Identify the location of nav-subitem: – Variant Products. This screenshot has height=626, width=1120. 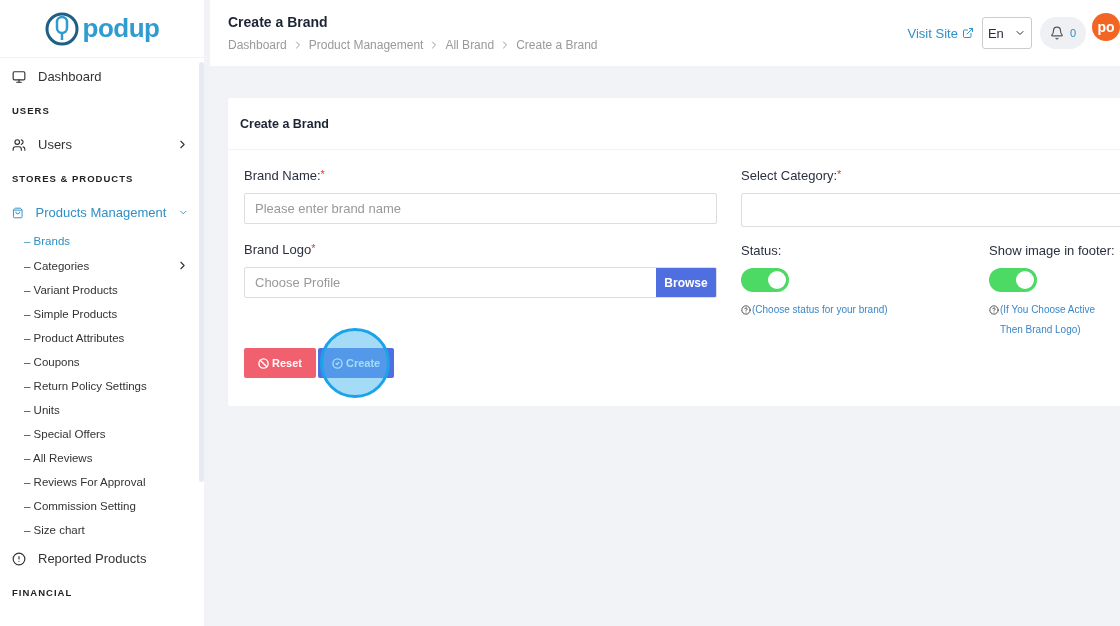
(99, 290).